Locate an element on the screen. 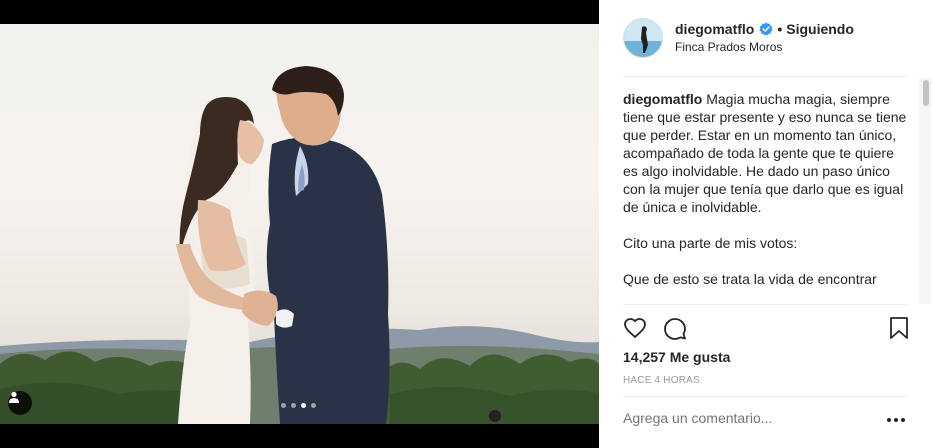 This screenshot has width=932, height=448. comments-scrollbar is located at coordinates (925, 191).